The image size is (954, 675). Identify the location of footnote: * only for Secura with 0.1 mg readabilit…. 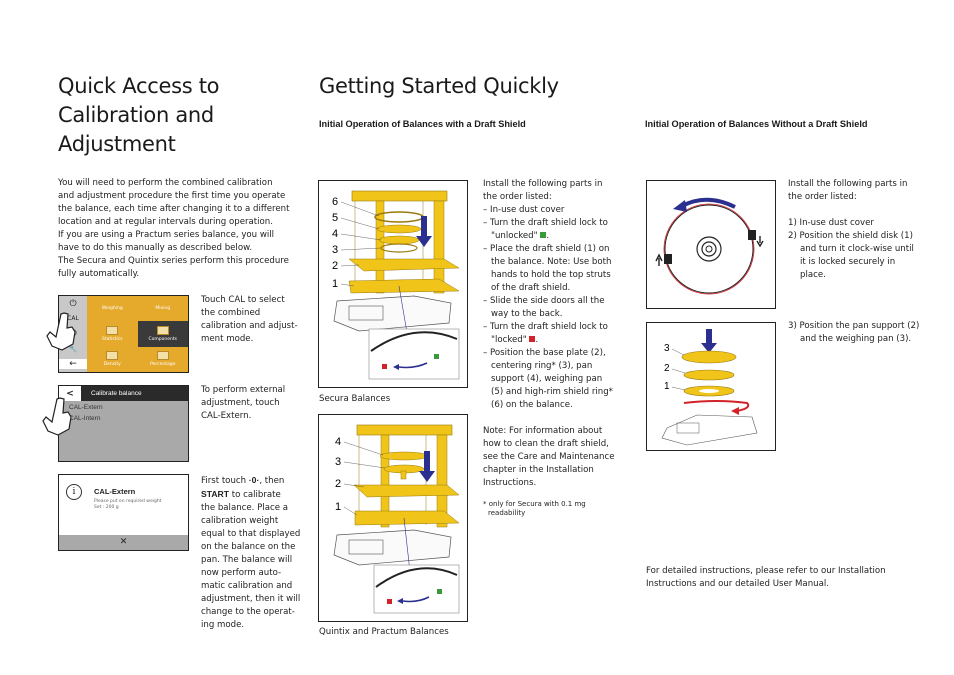
(534, 508).